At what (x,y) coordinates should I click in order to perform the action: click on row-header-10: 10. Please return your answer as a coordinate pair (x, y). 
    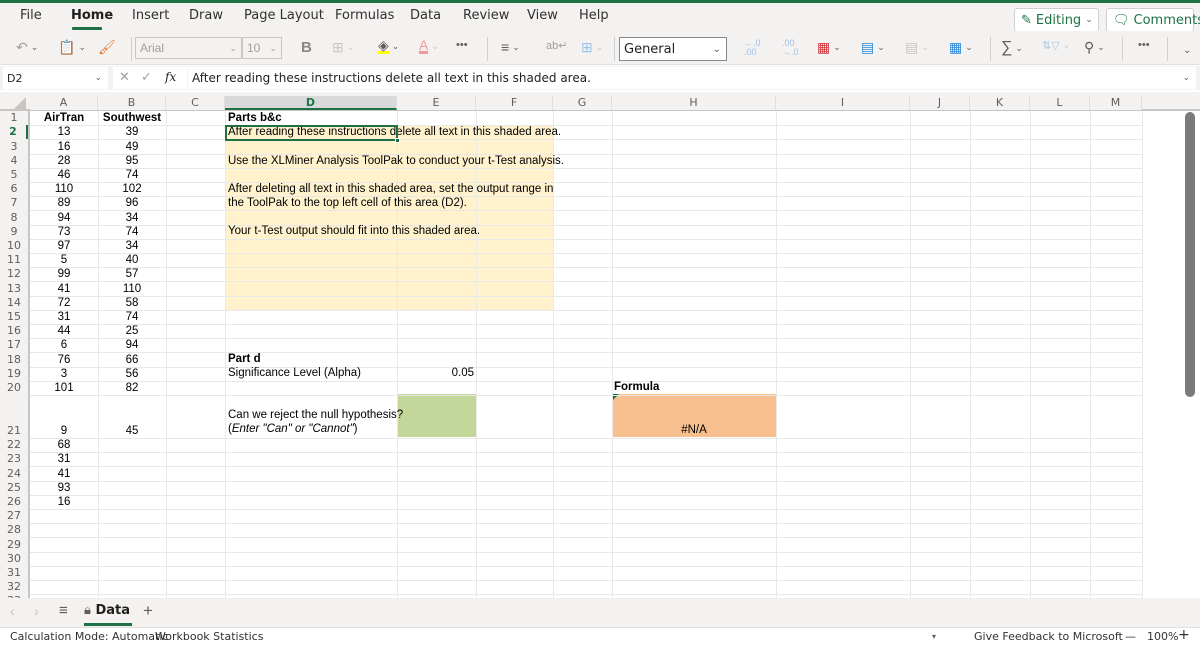
    Looking at the image, I should click on (14, 246).